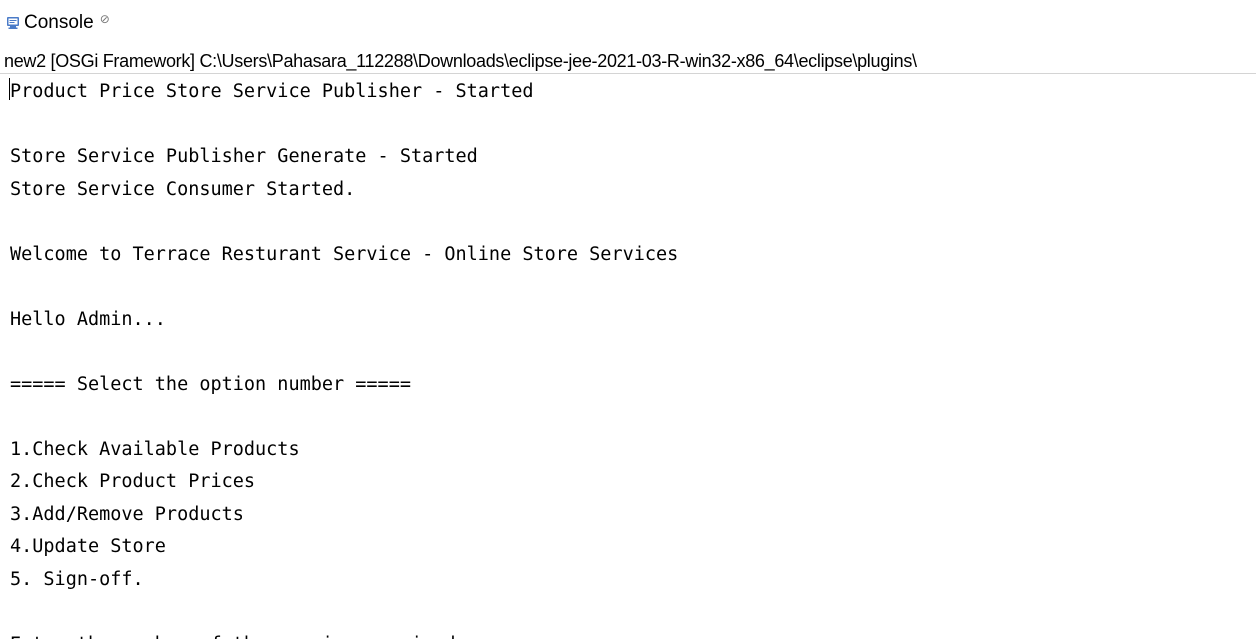  Describe the element at coordinates (88, 546) in the screenshot. I see `console-line: 4.Update Store` at that location.